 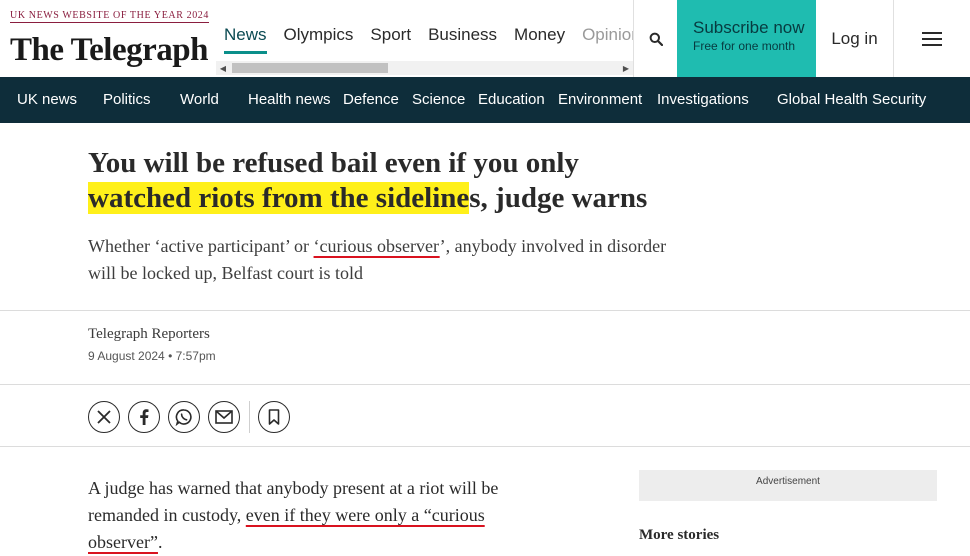 I want to click on share-x-button, so click(x=104, y=417).